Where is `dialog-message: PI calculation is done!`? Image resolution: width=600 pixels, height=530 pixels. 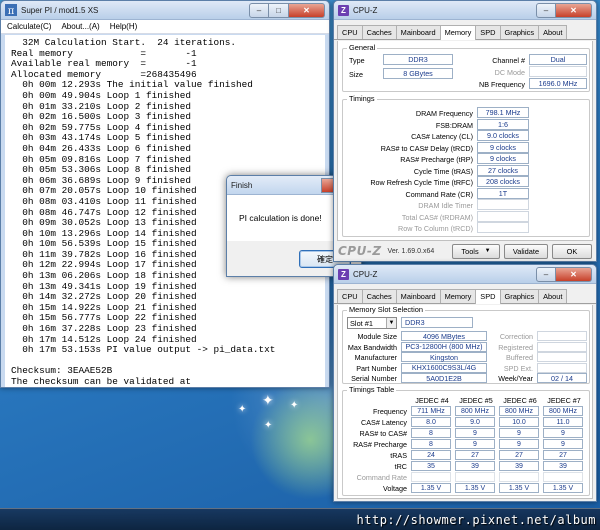 dialog-message: PI calculation is done! is located at coordinates (280, 218).